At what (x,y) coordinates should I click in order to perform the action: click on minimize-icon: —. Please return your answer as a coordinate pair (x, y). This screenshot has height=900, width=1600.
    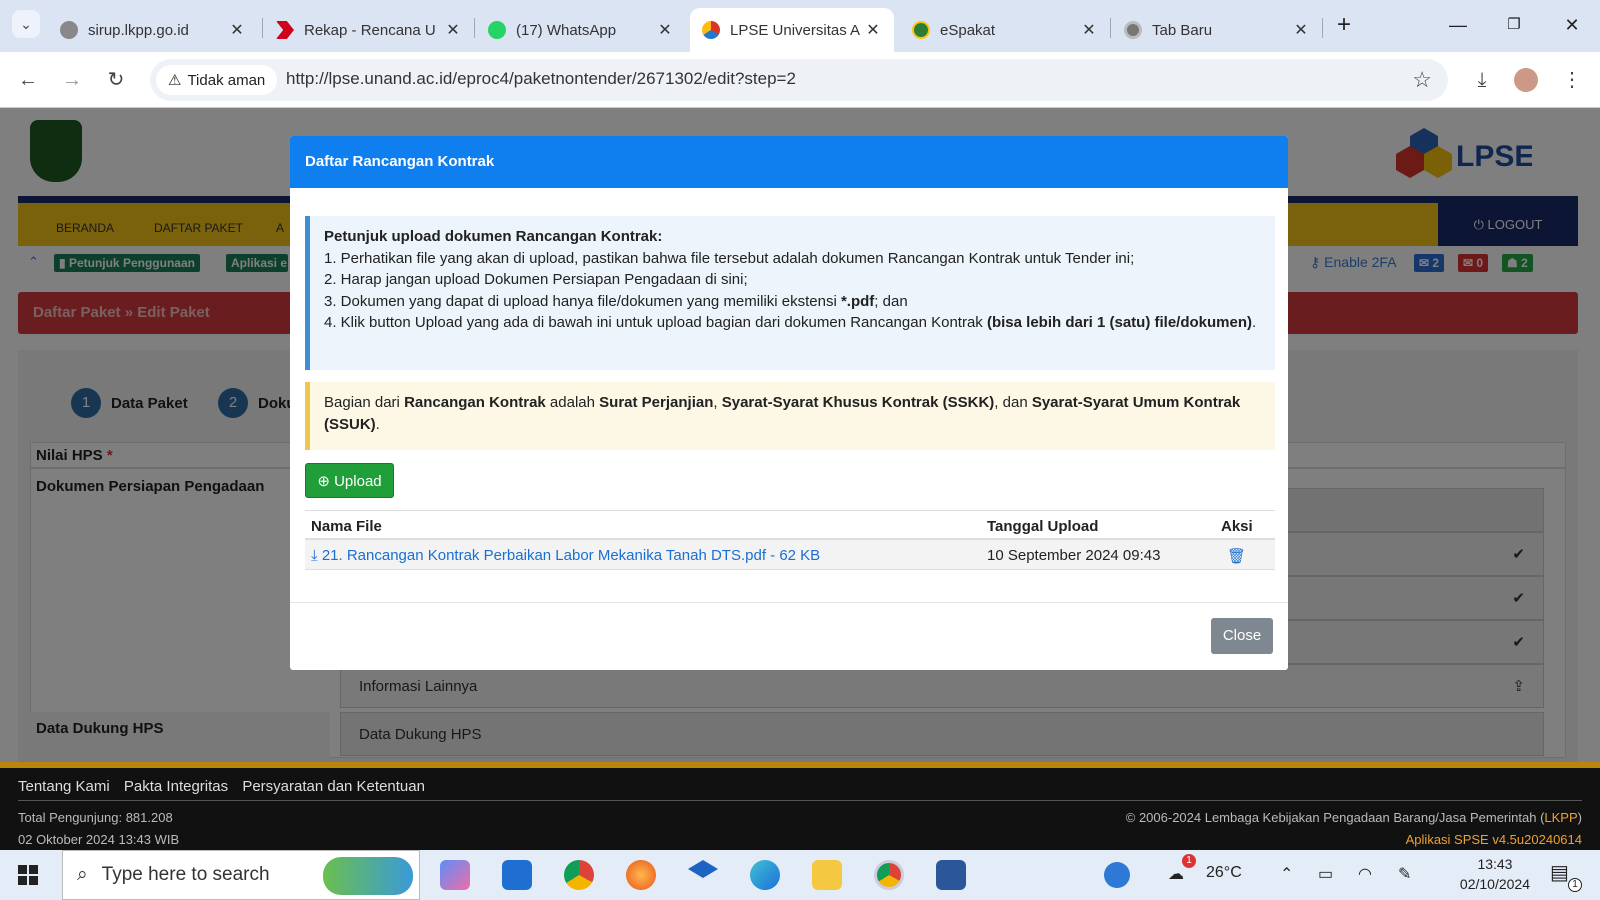
    Looking at the image, I should click on (1458, 25).